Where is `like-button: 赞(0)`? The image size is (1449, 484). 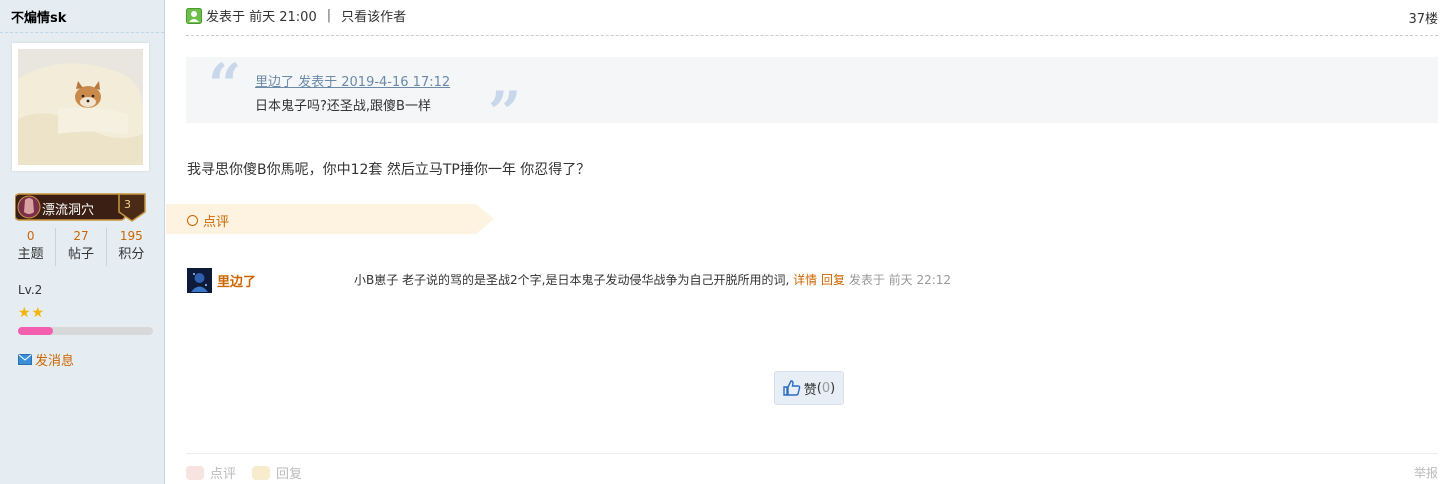
like-button: 赞(0) is located at coordinates (809, 388).